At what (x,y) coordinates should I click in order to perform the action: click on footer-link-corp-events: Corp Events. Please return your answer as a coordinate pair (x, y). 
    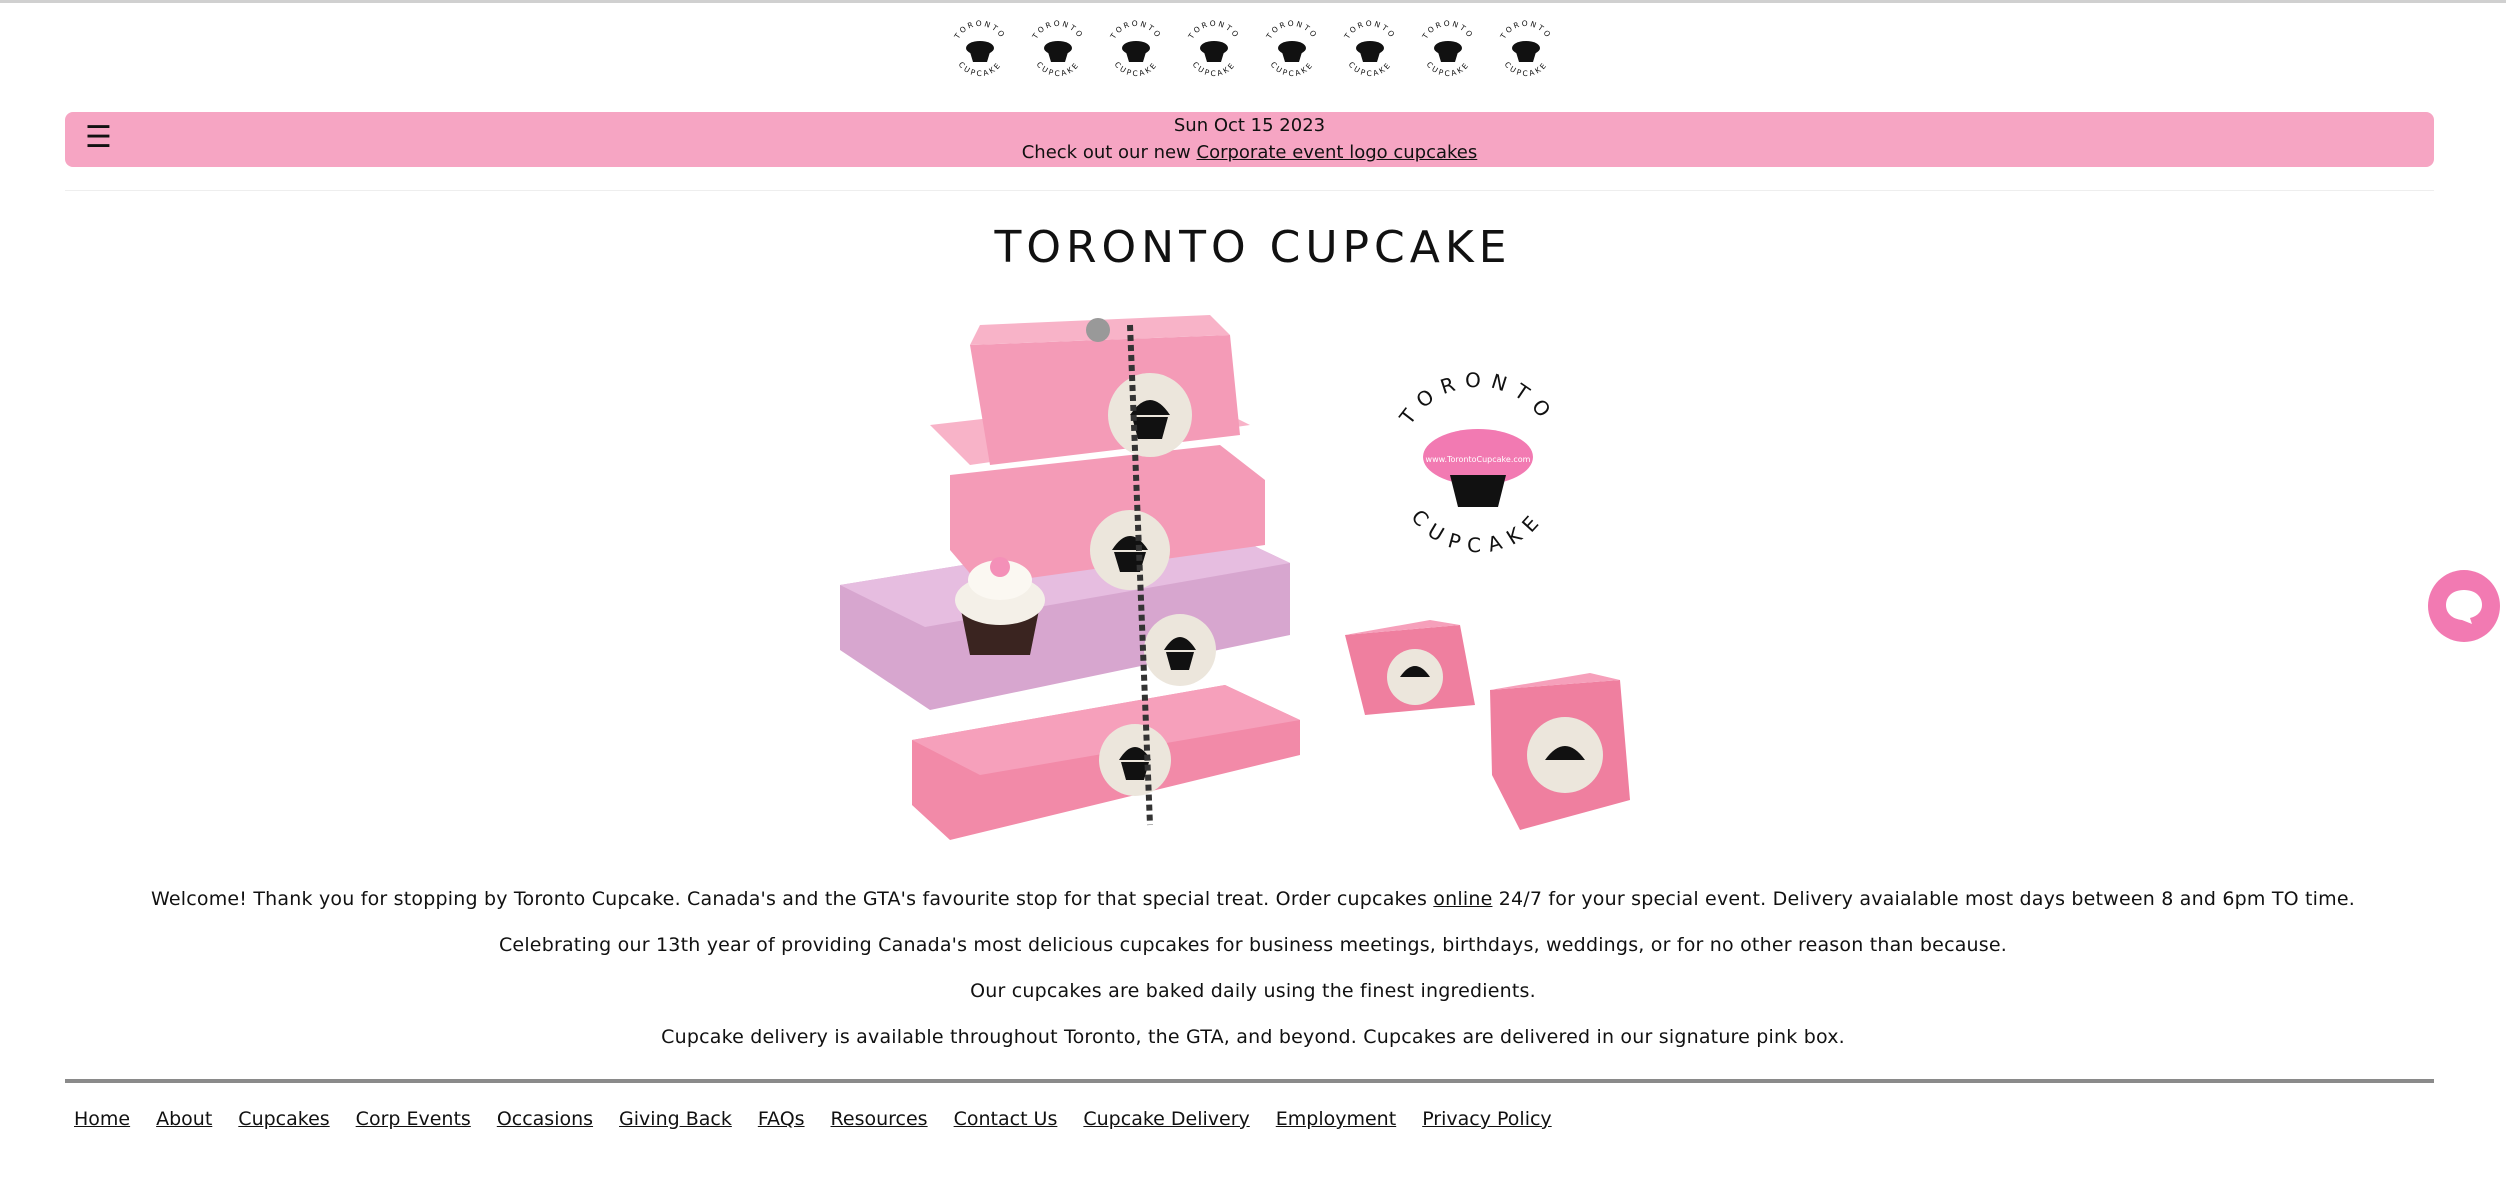
    Looking at the image, I should click on (413, 1119).